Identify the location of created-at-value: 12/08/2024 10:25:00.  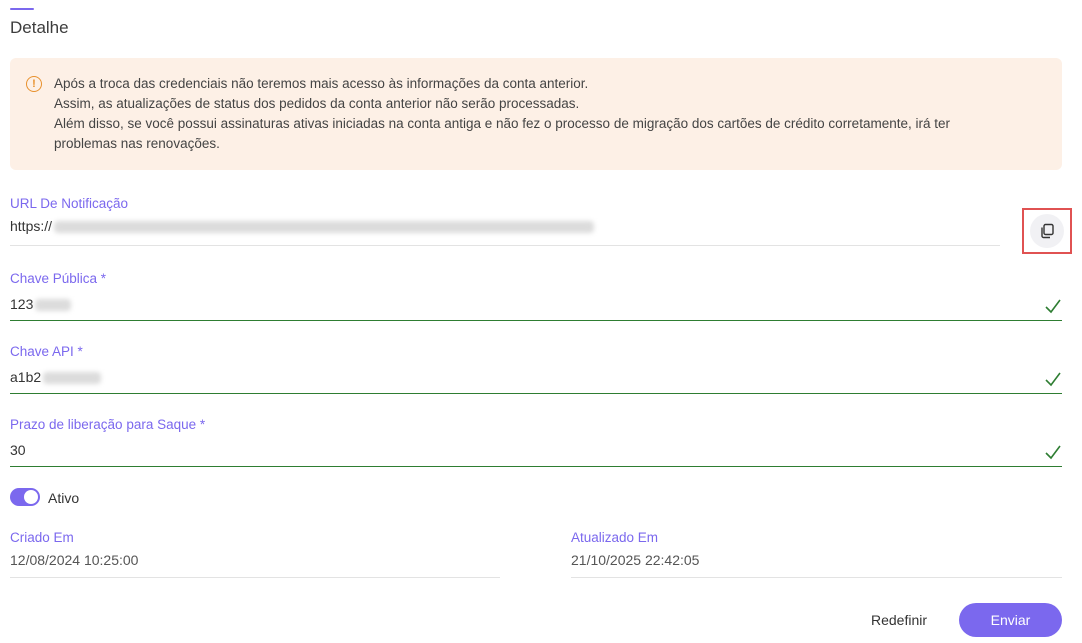
(74, 560).